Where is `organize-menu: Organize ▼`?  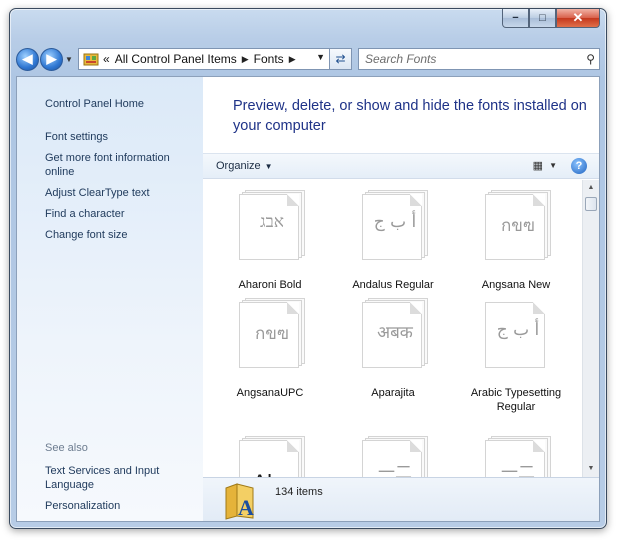 organize-menu: Organize ▼ is located at coordinates (244, 166).